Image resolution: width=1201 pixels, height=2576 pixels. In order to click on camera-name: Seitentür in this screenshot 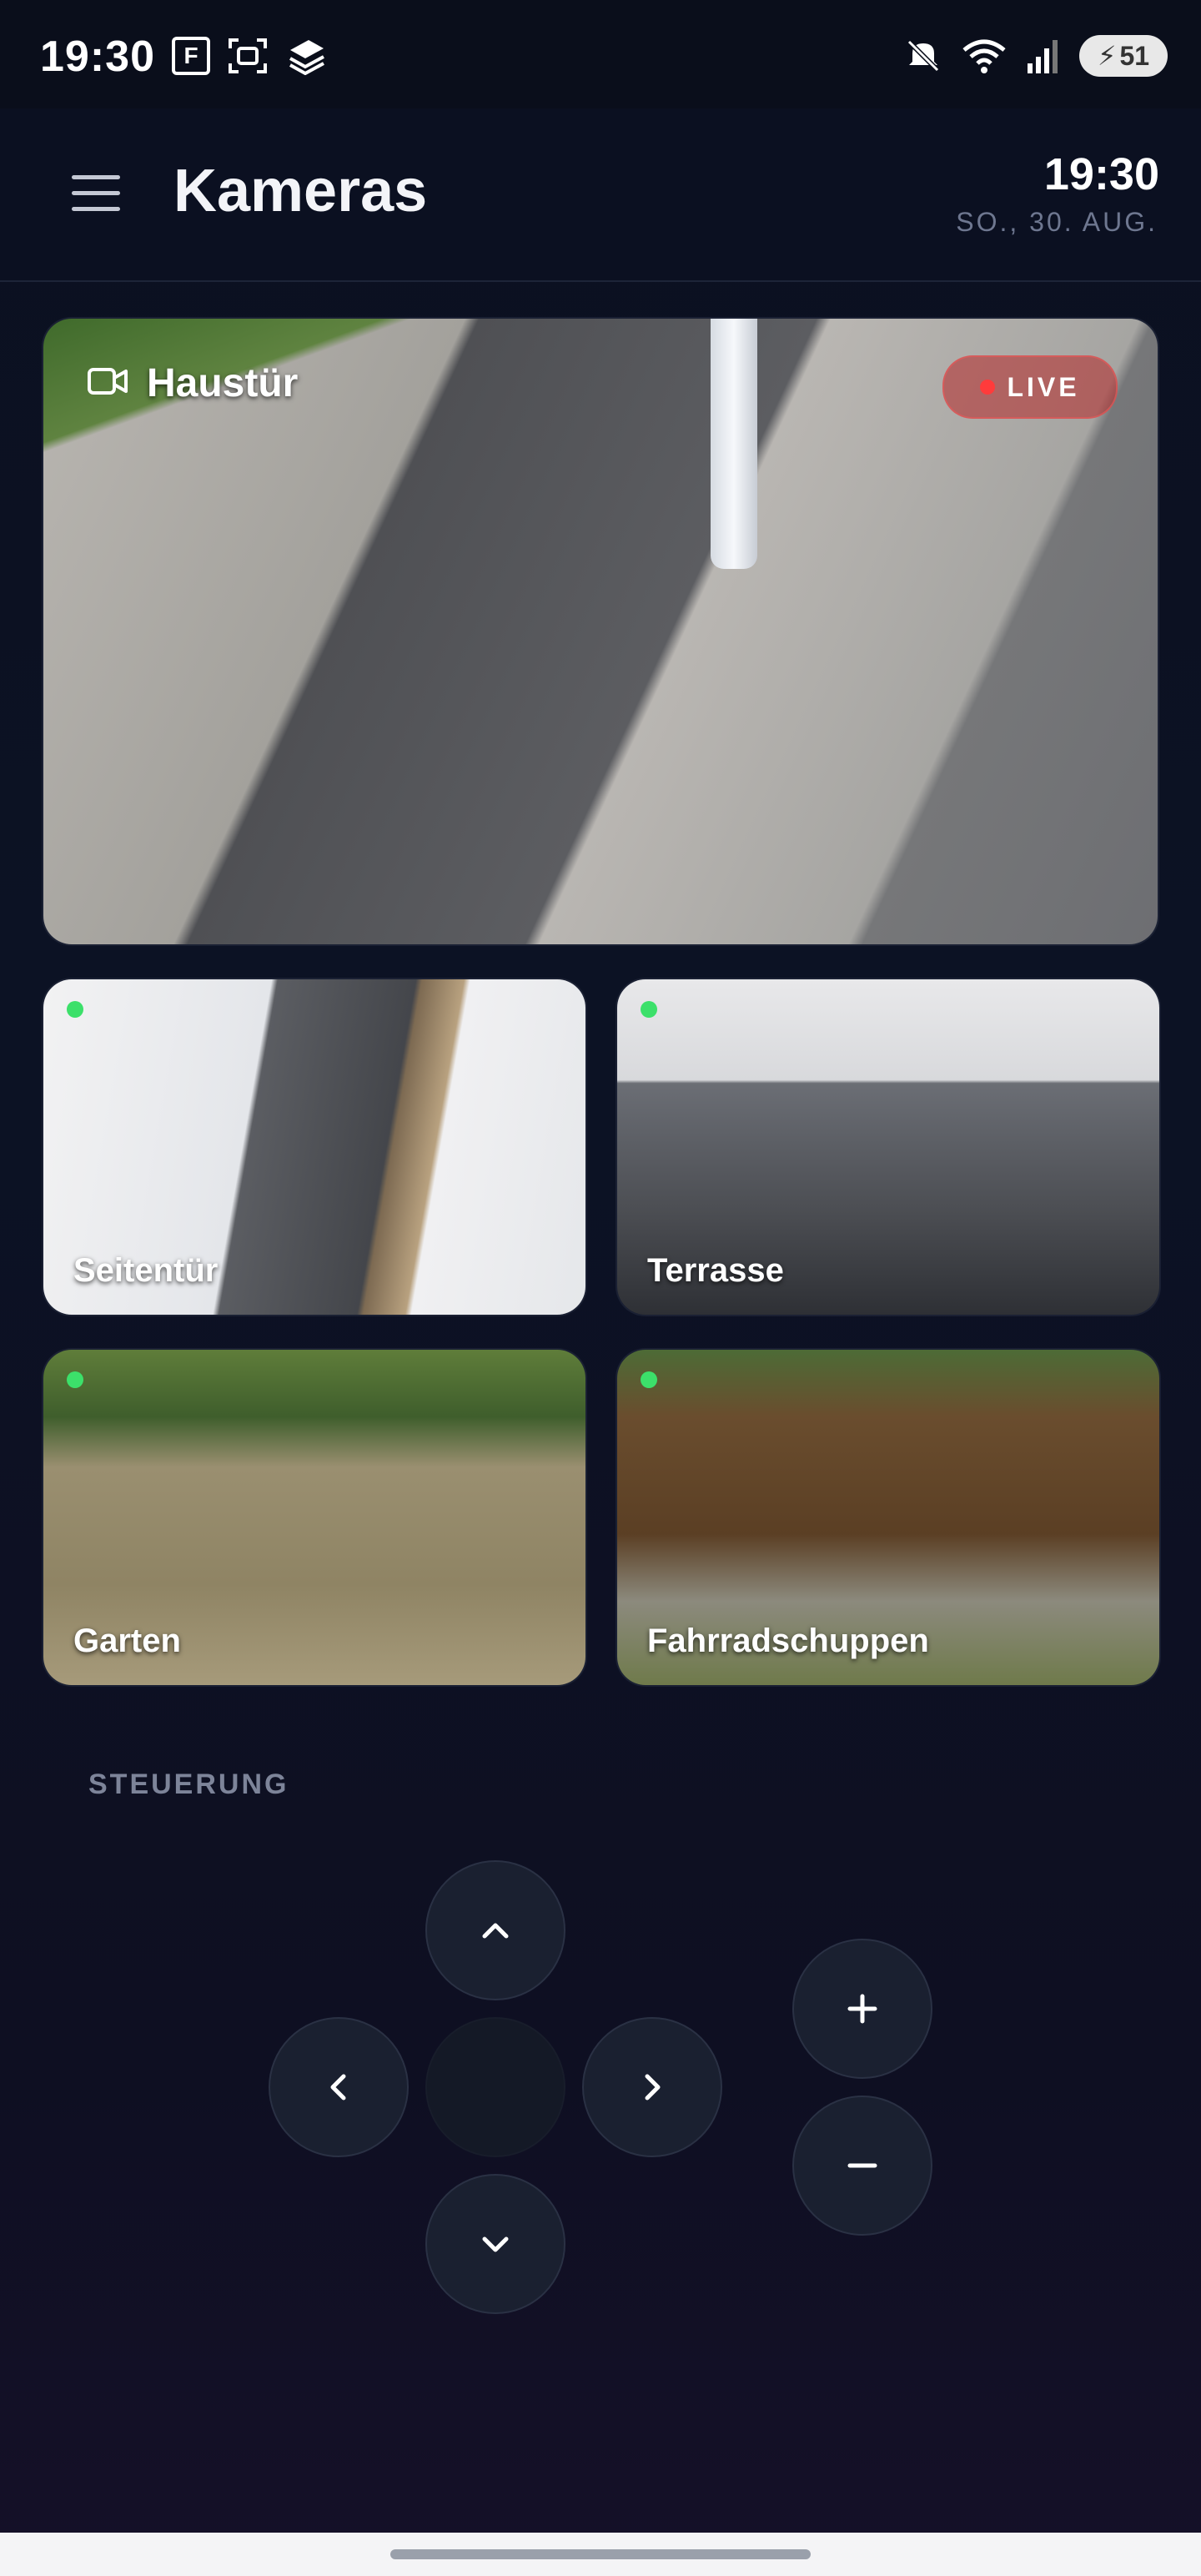, I will do `click(146, 1270)`.